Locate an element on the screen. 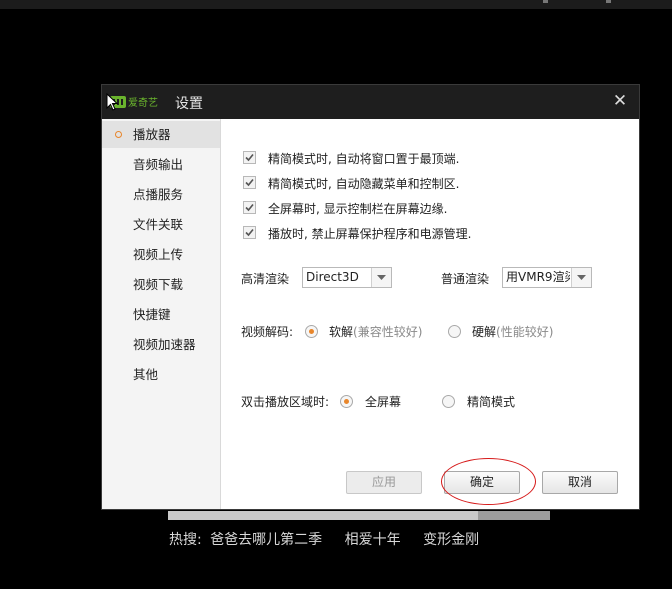 This screenshot has height=589, width=672. brand-text: 爱奇艺 is located at coordinates (143, 102).